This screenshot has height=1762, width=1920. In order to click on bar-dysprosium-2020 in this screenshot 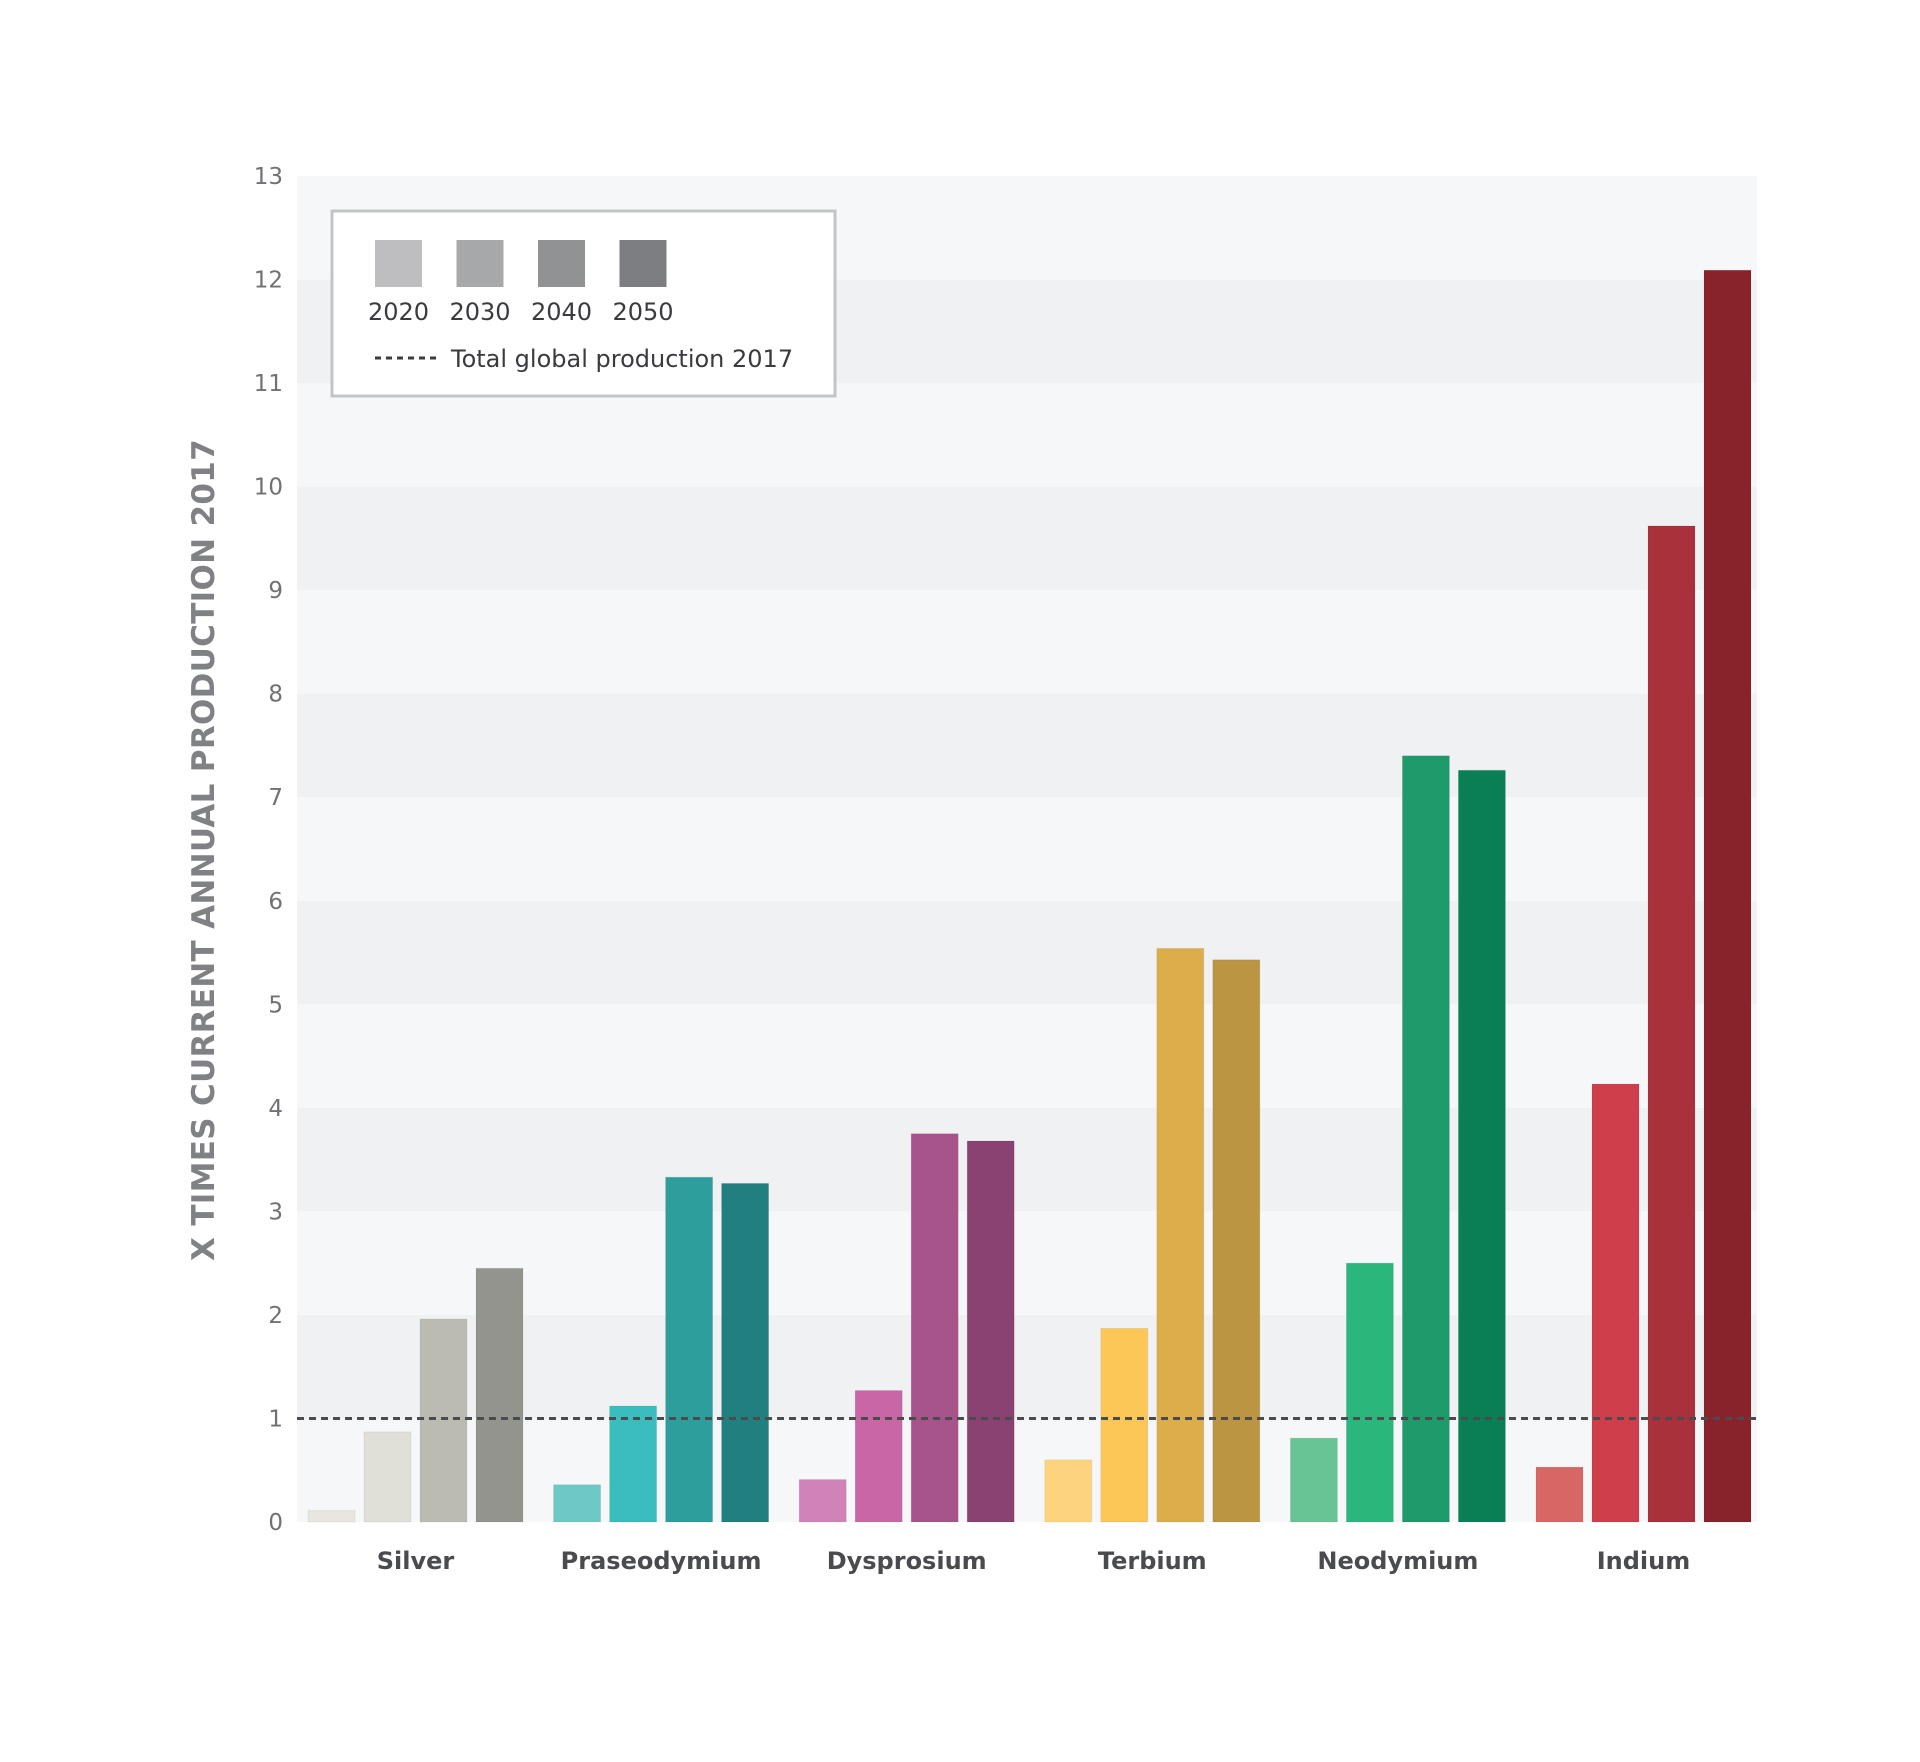, I will do `click(822, 1501)`.